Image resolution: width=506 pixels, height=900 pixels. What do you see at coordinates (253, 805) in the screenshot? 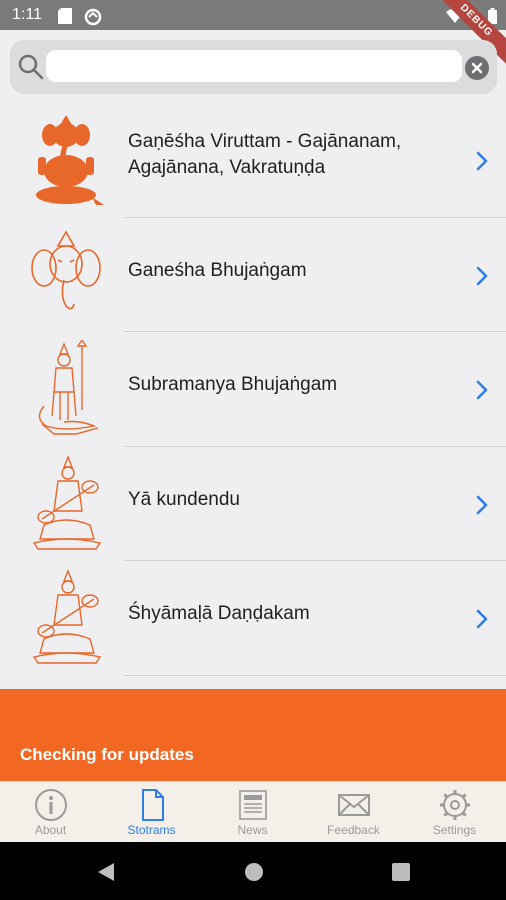
I see `news-icon` at bounding box center [253, 805].